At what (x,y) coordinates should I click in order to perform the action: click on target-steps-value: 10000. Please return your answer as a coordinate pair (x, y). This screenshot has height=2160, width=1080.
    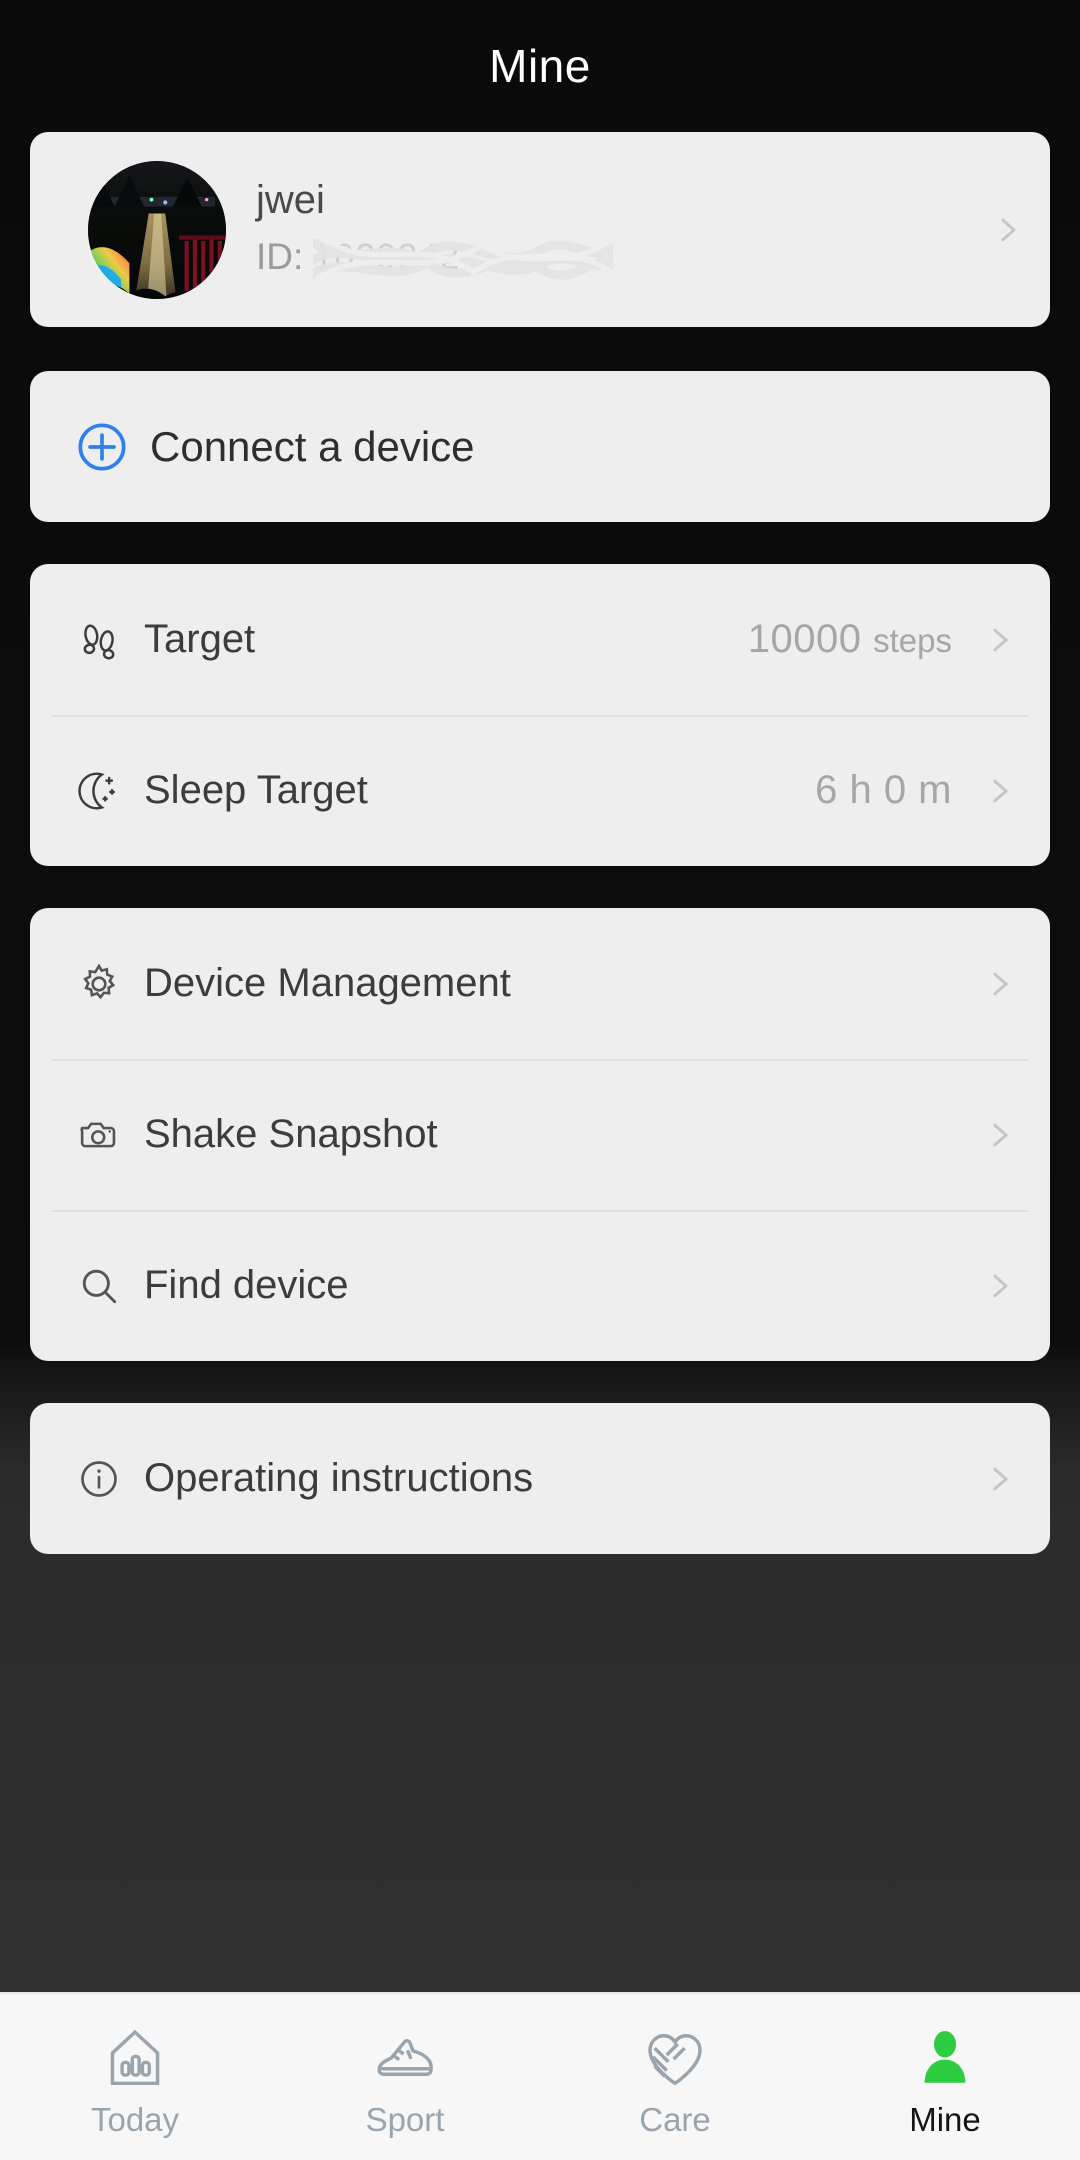
    Looking at the image, I should click on (804, 639).